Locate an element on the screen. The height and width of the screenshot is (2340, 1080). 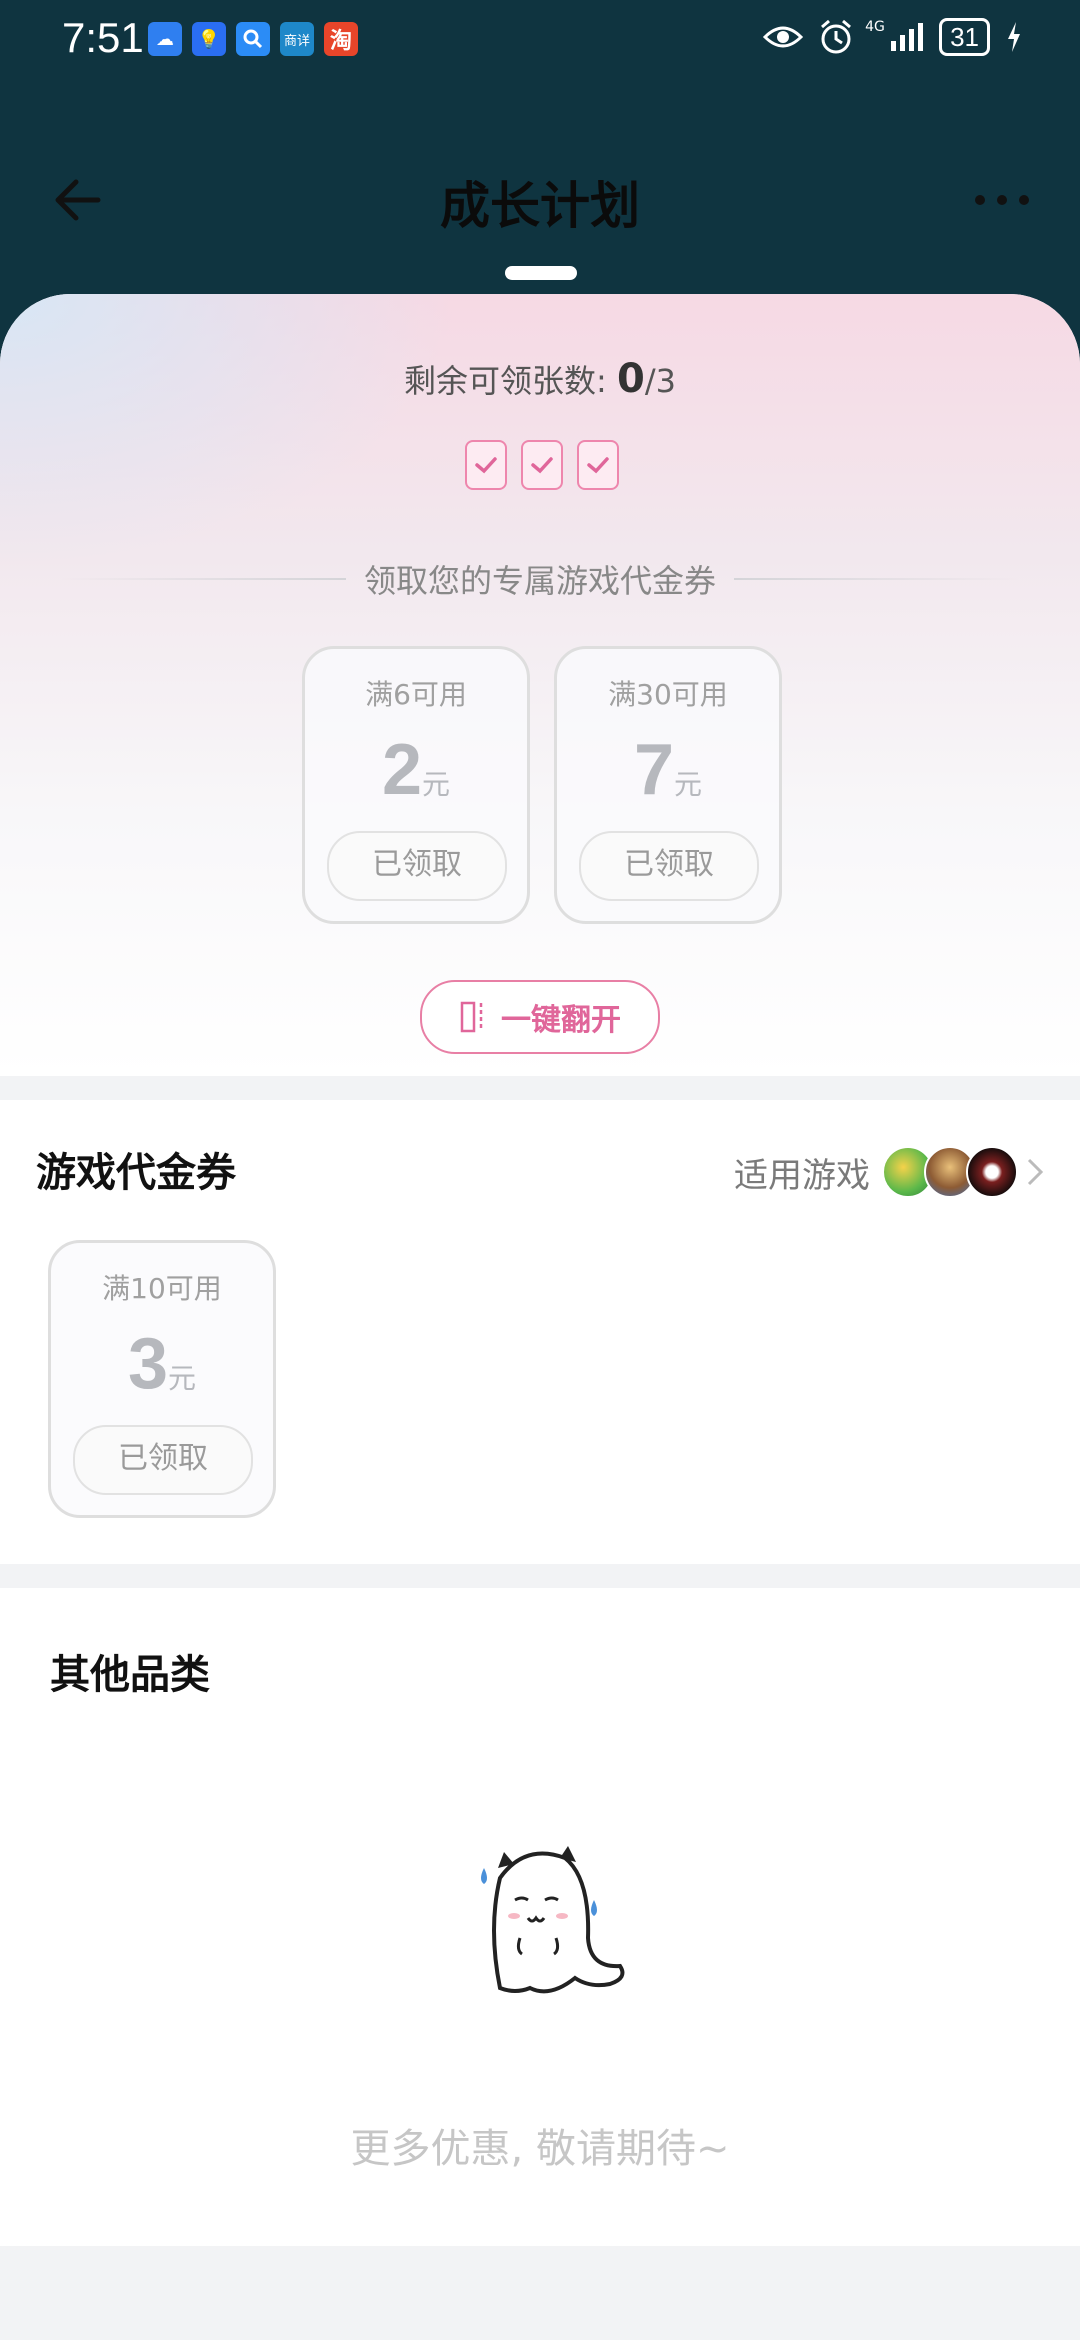
news-app-icon: 商详 is located at coordinates (297, 39).